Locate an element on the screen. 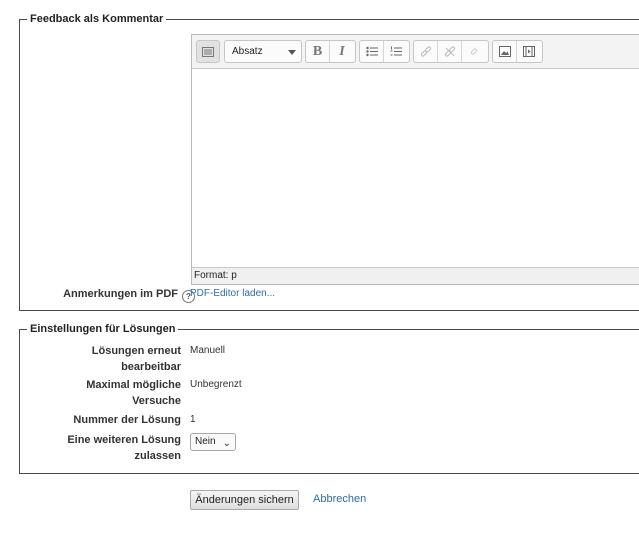 The height and width of the screenshot is (542, 639). numbered-list-icon is located at coordinates (396, 51).